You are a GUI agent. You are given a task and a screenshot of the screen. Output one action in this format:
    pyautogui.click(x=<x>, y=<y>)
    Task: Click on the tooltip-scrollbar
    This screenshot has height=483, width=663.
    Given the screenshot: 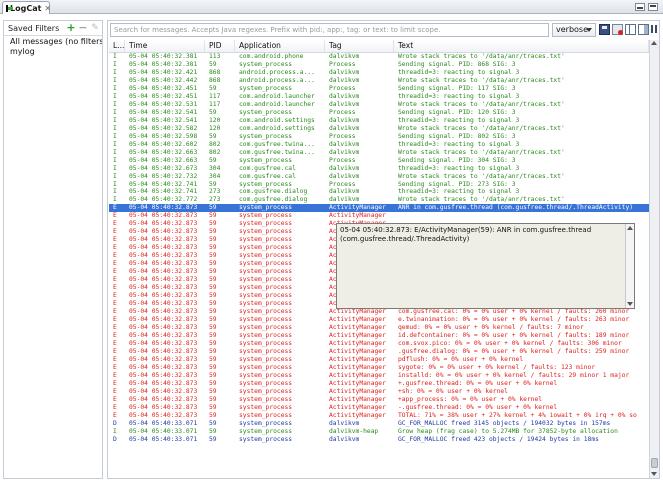 What is the action you would take?
    pyautogui.click(x=629, y=266)
    